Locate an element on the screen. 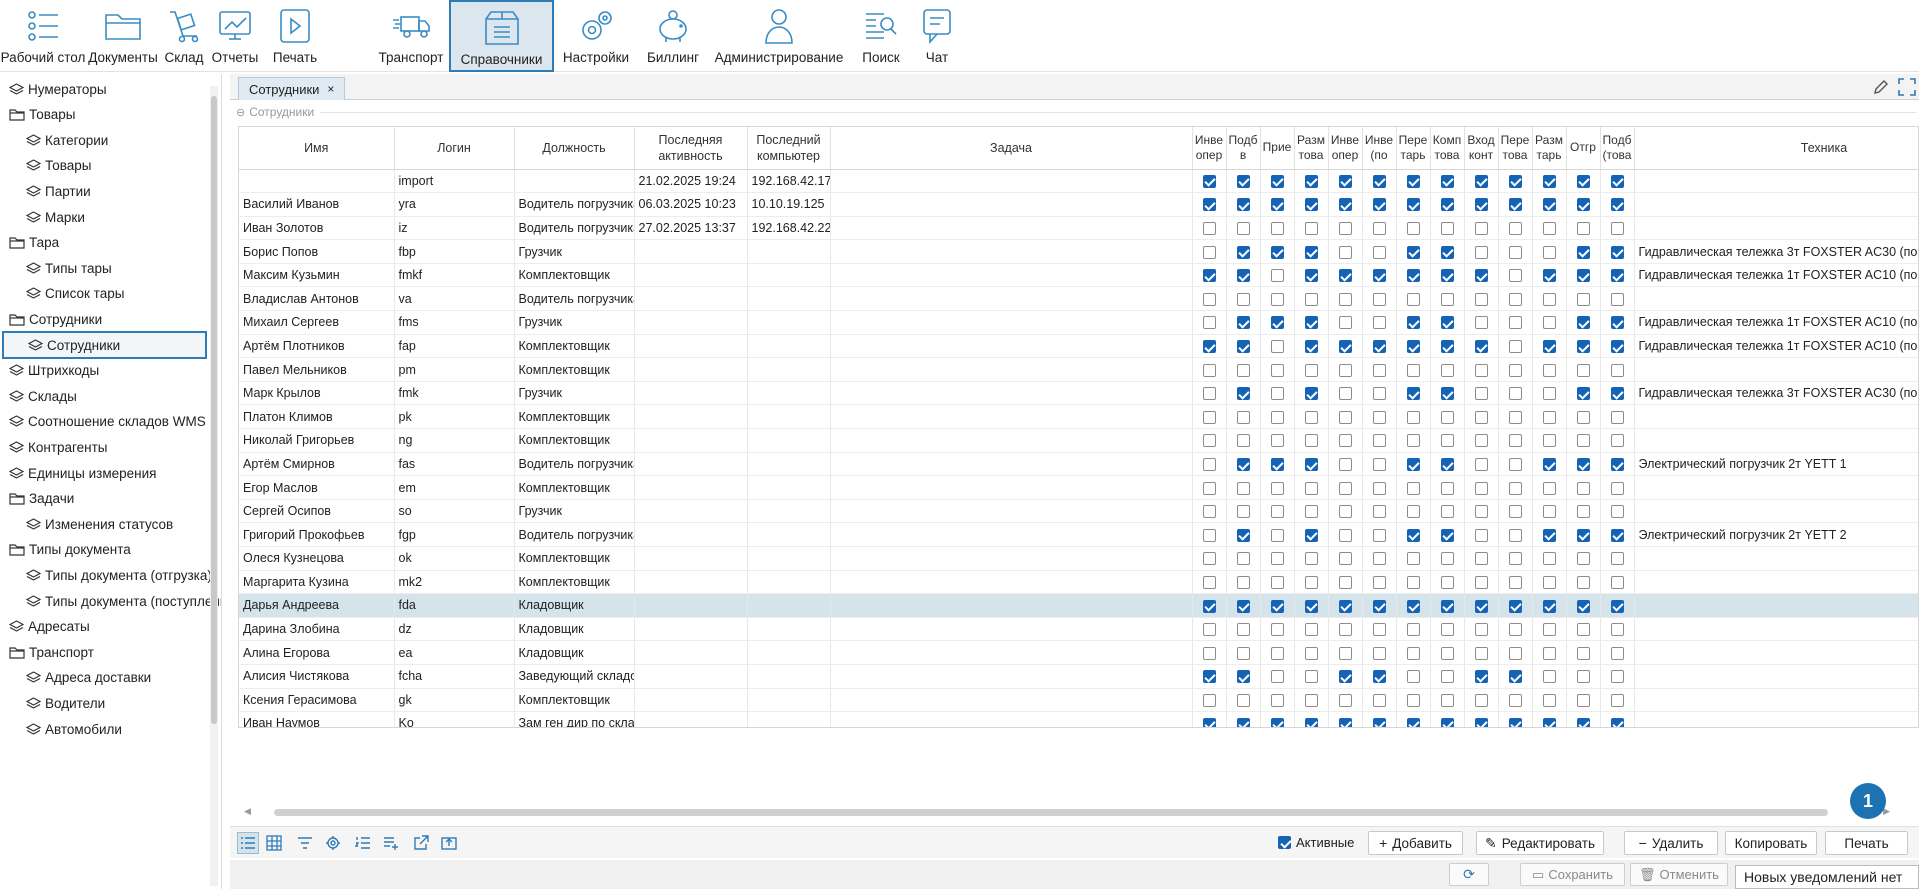 This screenshot has width=1919, height=889. sidebar-item: Список тары is located at coordinates (75, 294).